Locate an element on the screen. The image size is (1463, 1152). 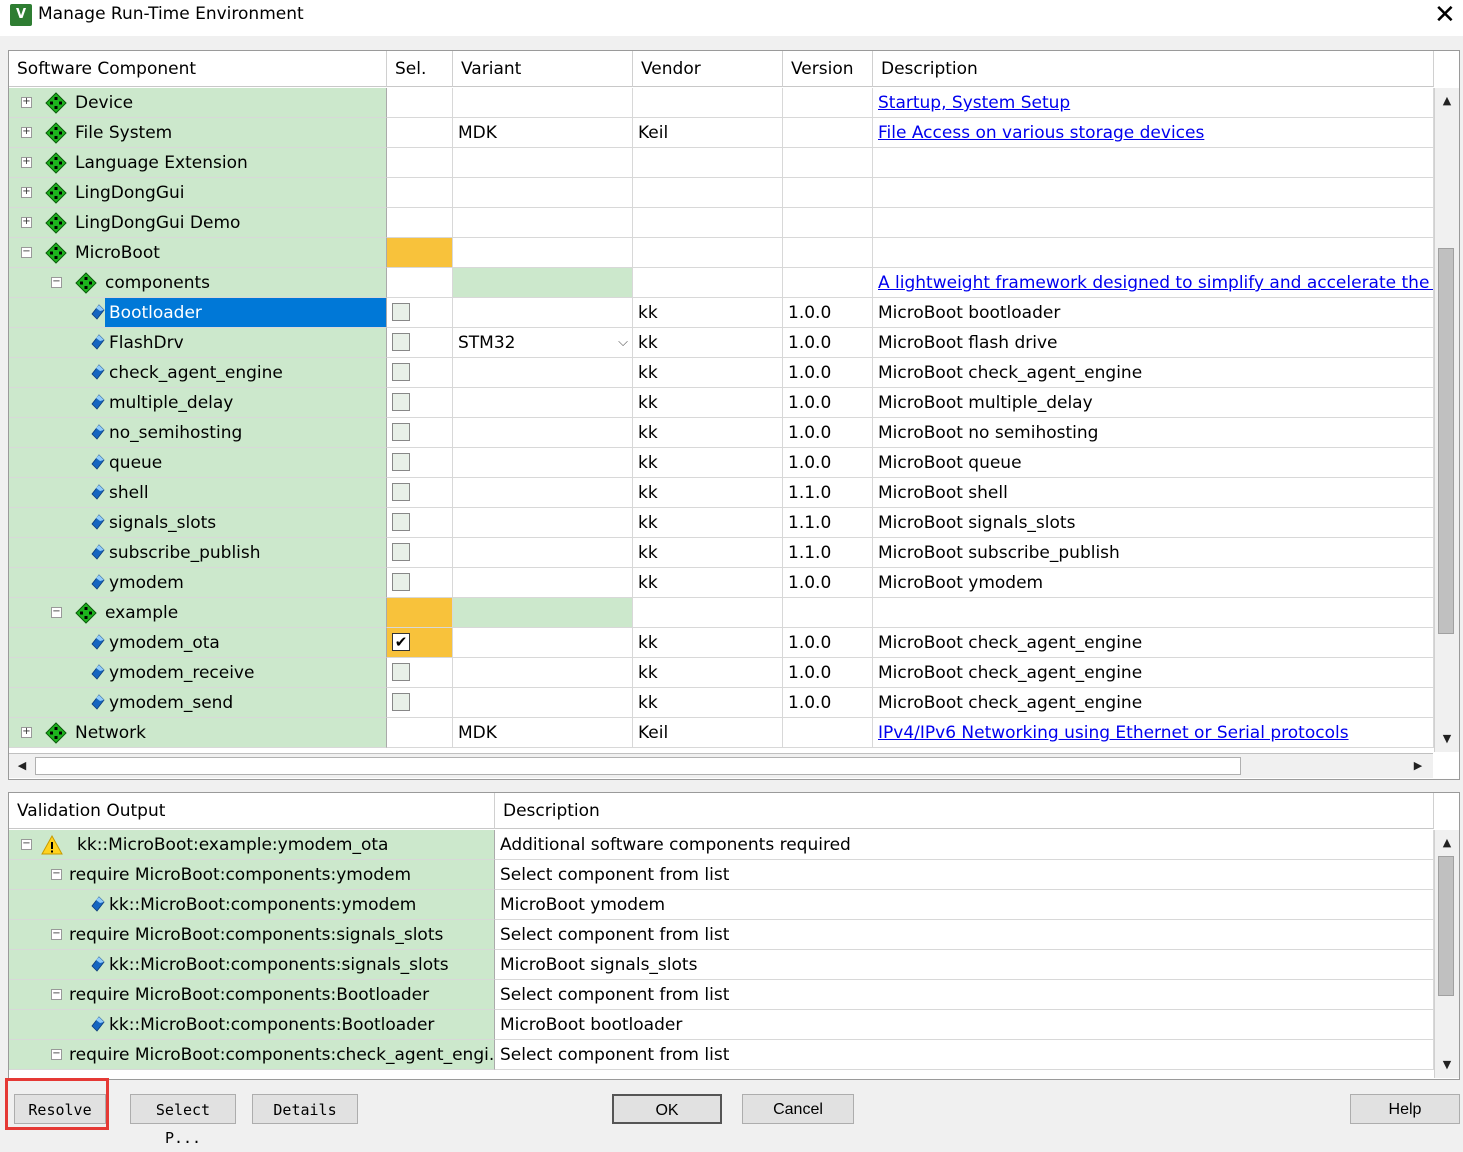
tree-cell: − example is located at coordinates (198, 613).